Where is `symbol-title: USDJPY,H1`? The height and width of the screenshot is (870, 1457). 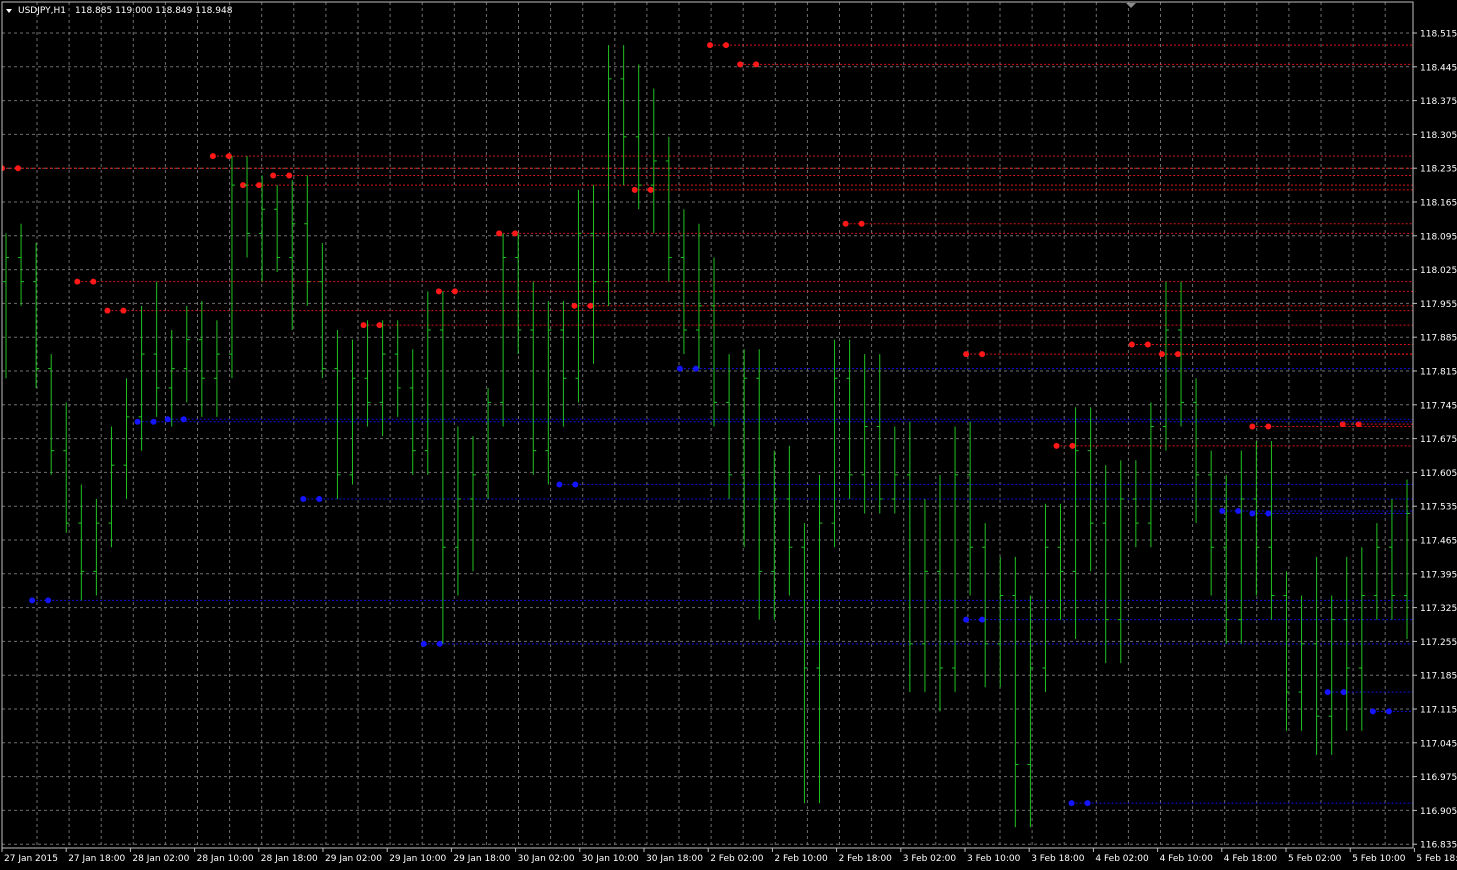
symbol-title: USDJPY,H1 is located at coordinates (42, 11).